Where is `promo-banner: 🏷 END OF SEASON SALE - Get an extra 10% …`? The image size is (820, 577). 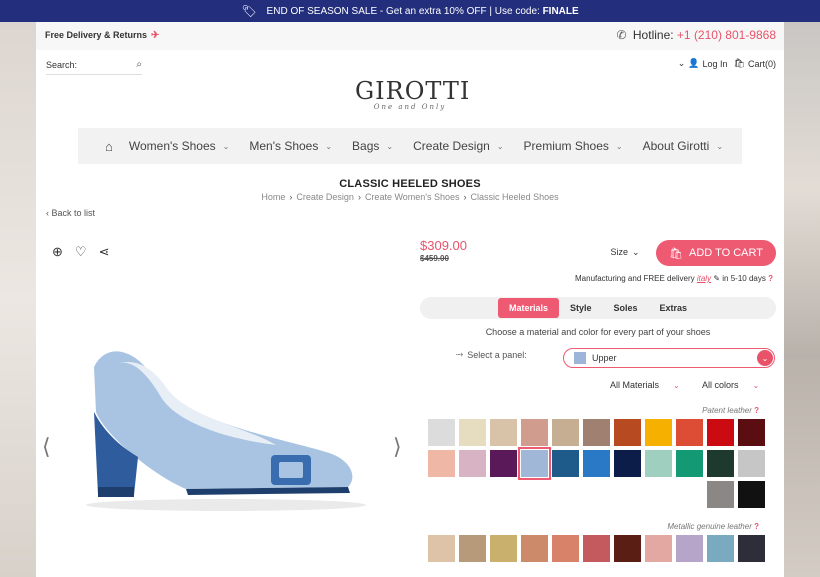 promo-banner: 🏷 END OF SEASON SALE - Get an extra 10% … is located at coordinates (410, 11).